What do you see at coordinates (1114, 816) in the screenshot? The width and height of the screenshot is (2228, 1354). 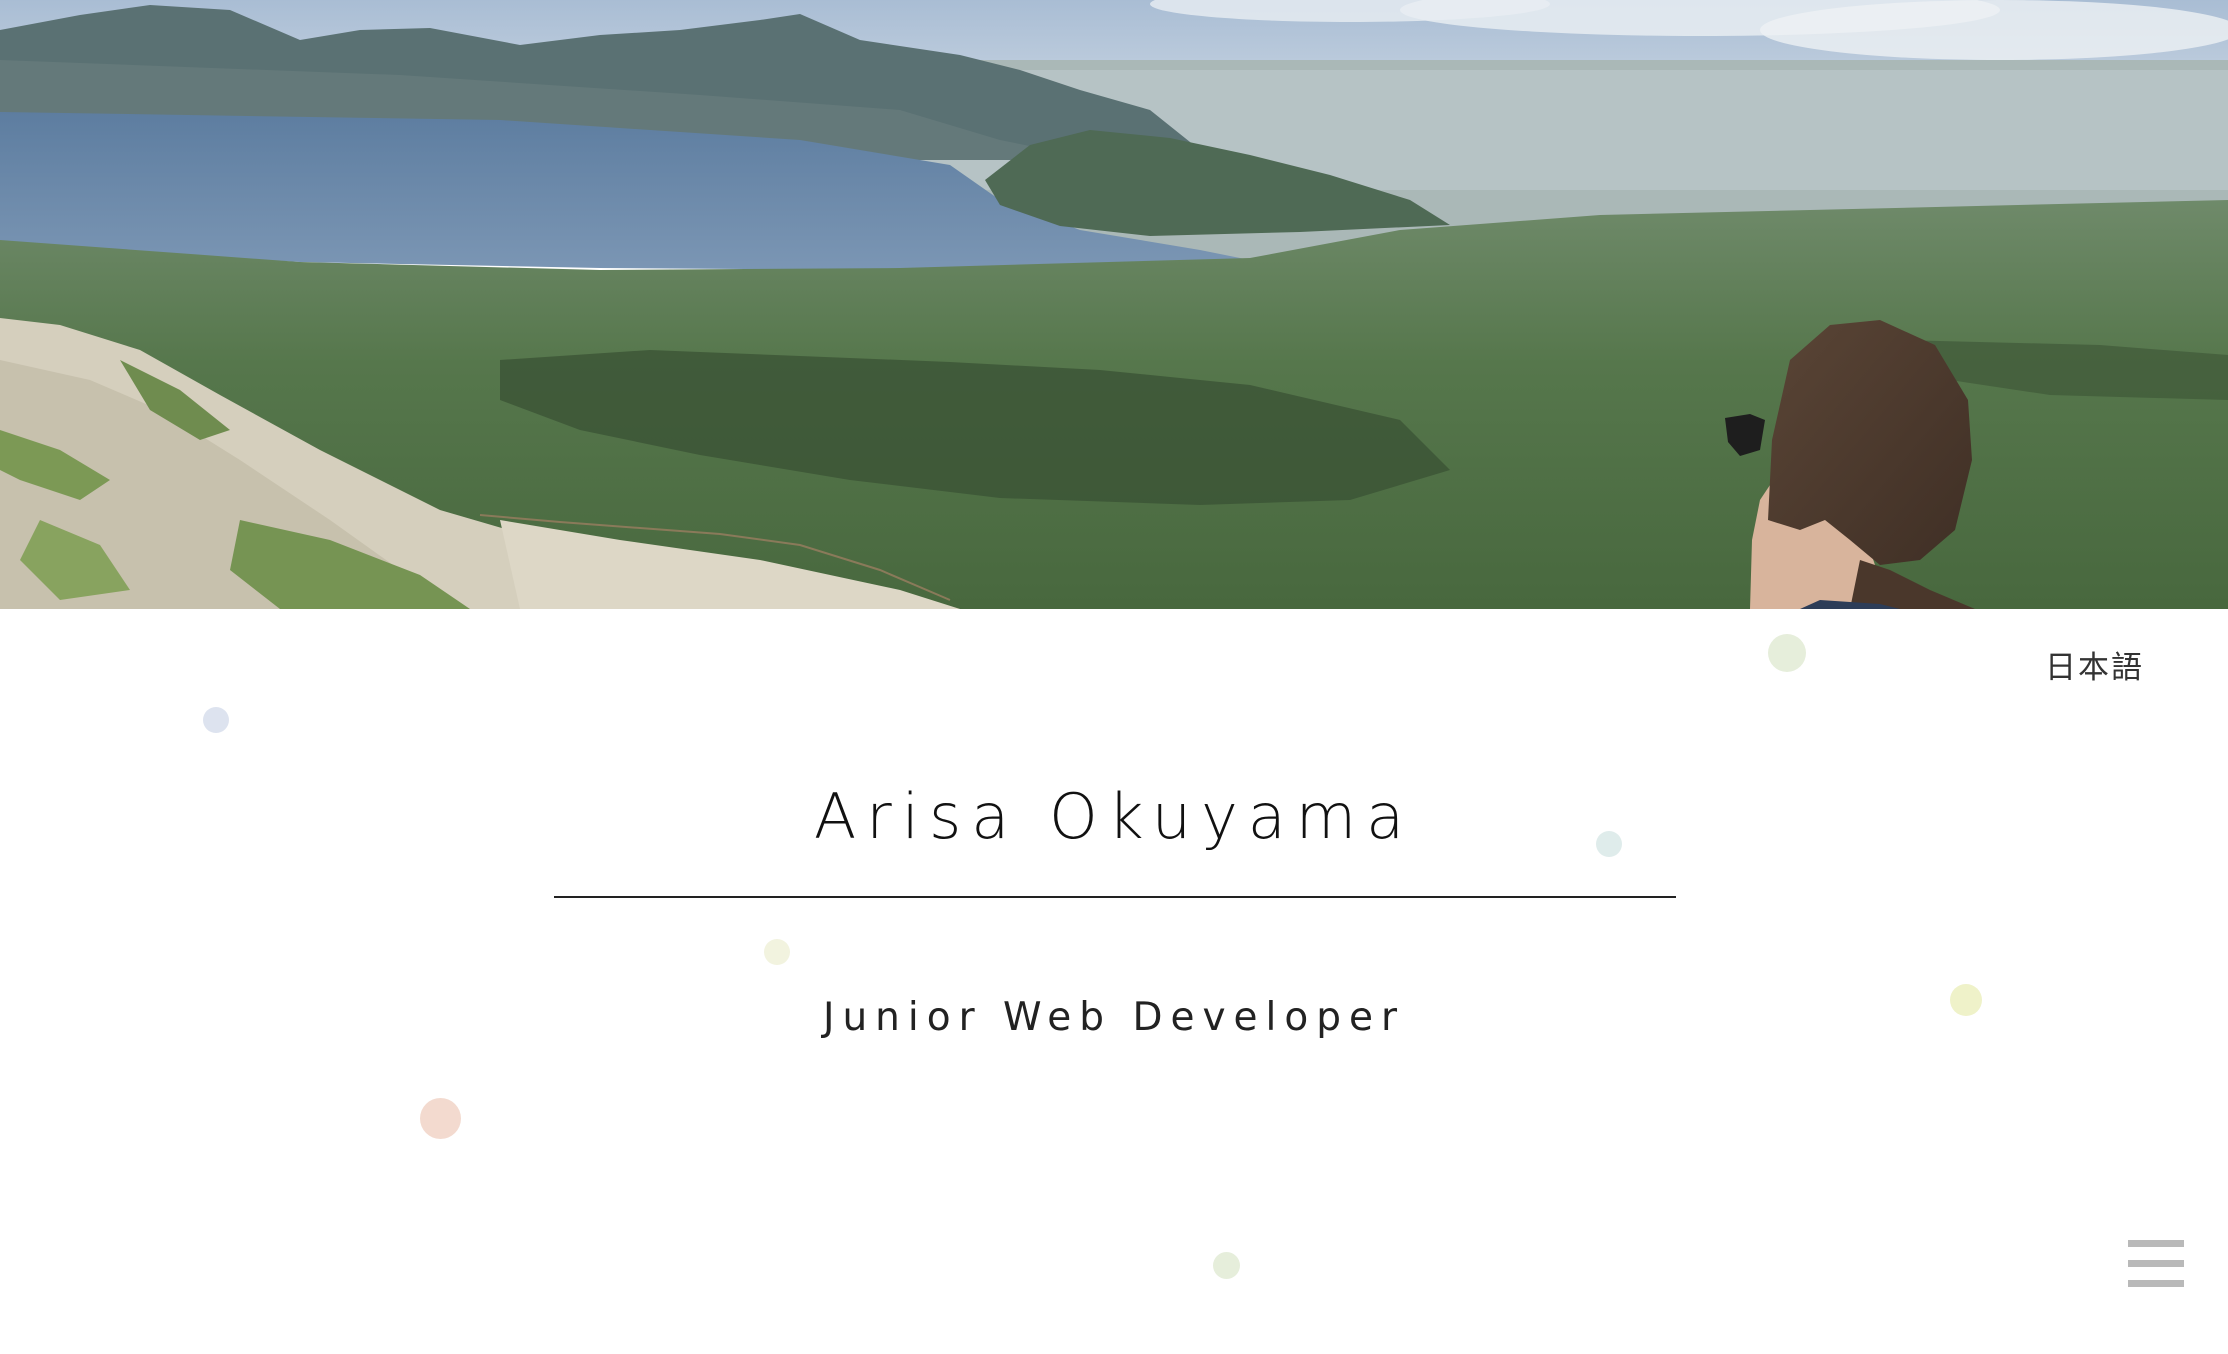 I see `page-title: Arisa Okuyama` at bounding box center [1114, 816].